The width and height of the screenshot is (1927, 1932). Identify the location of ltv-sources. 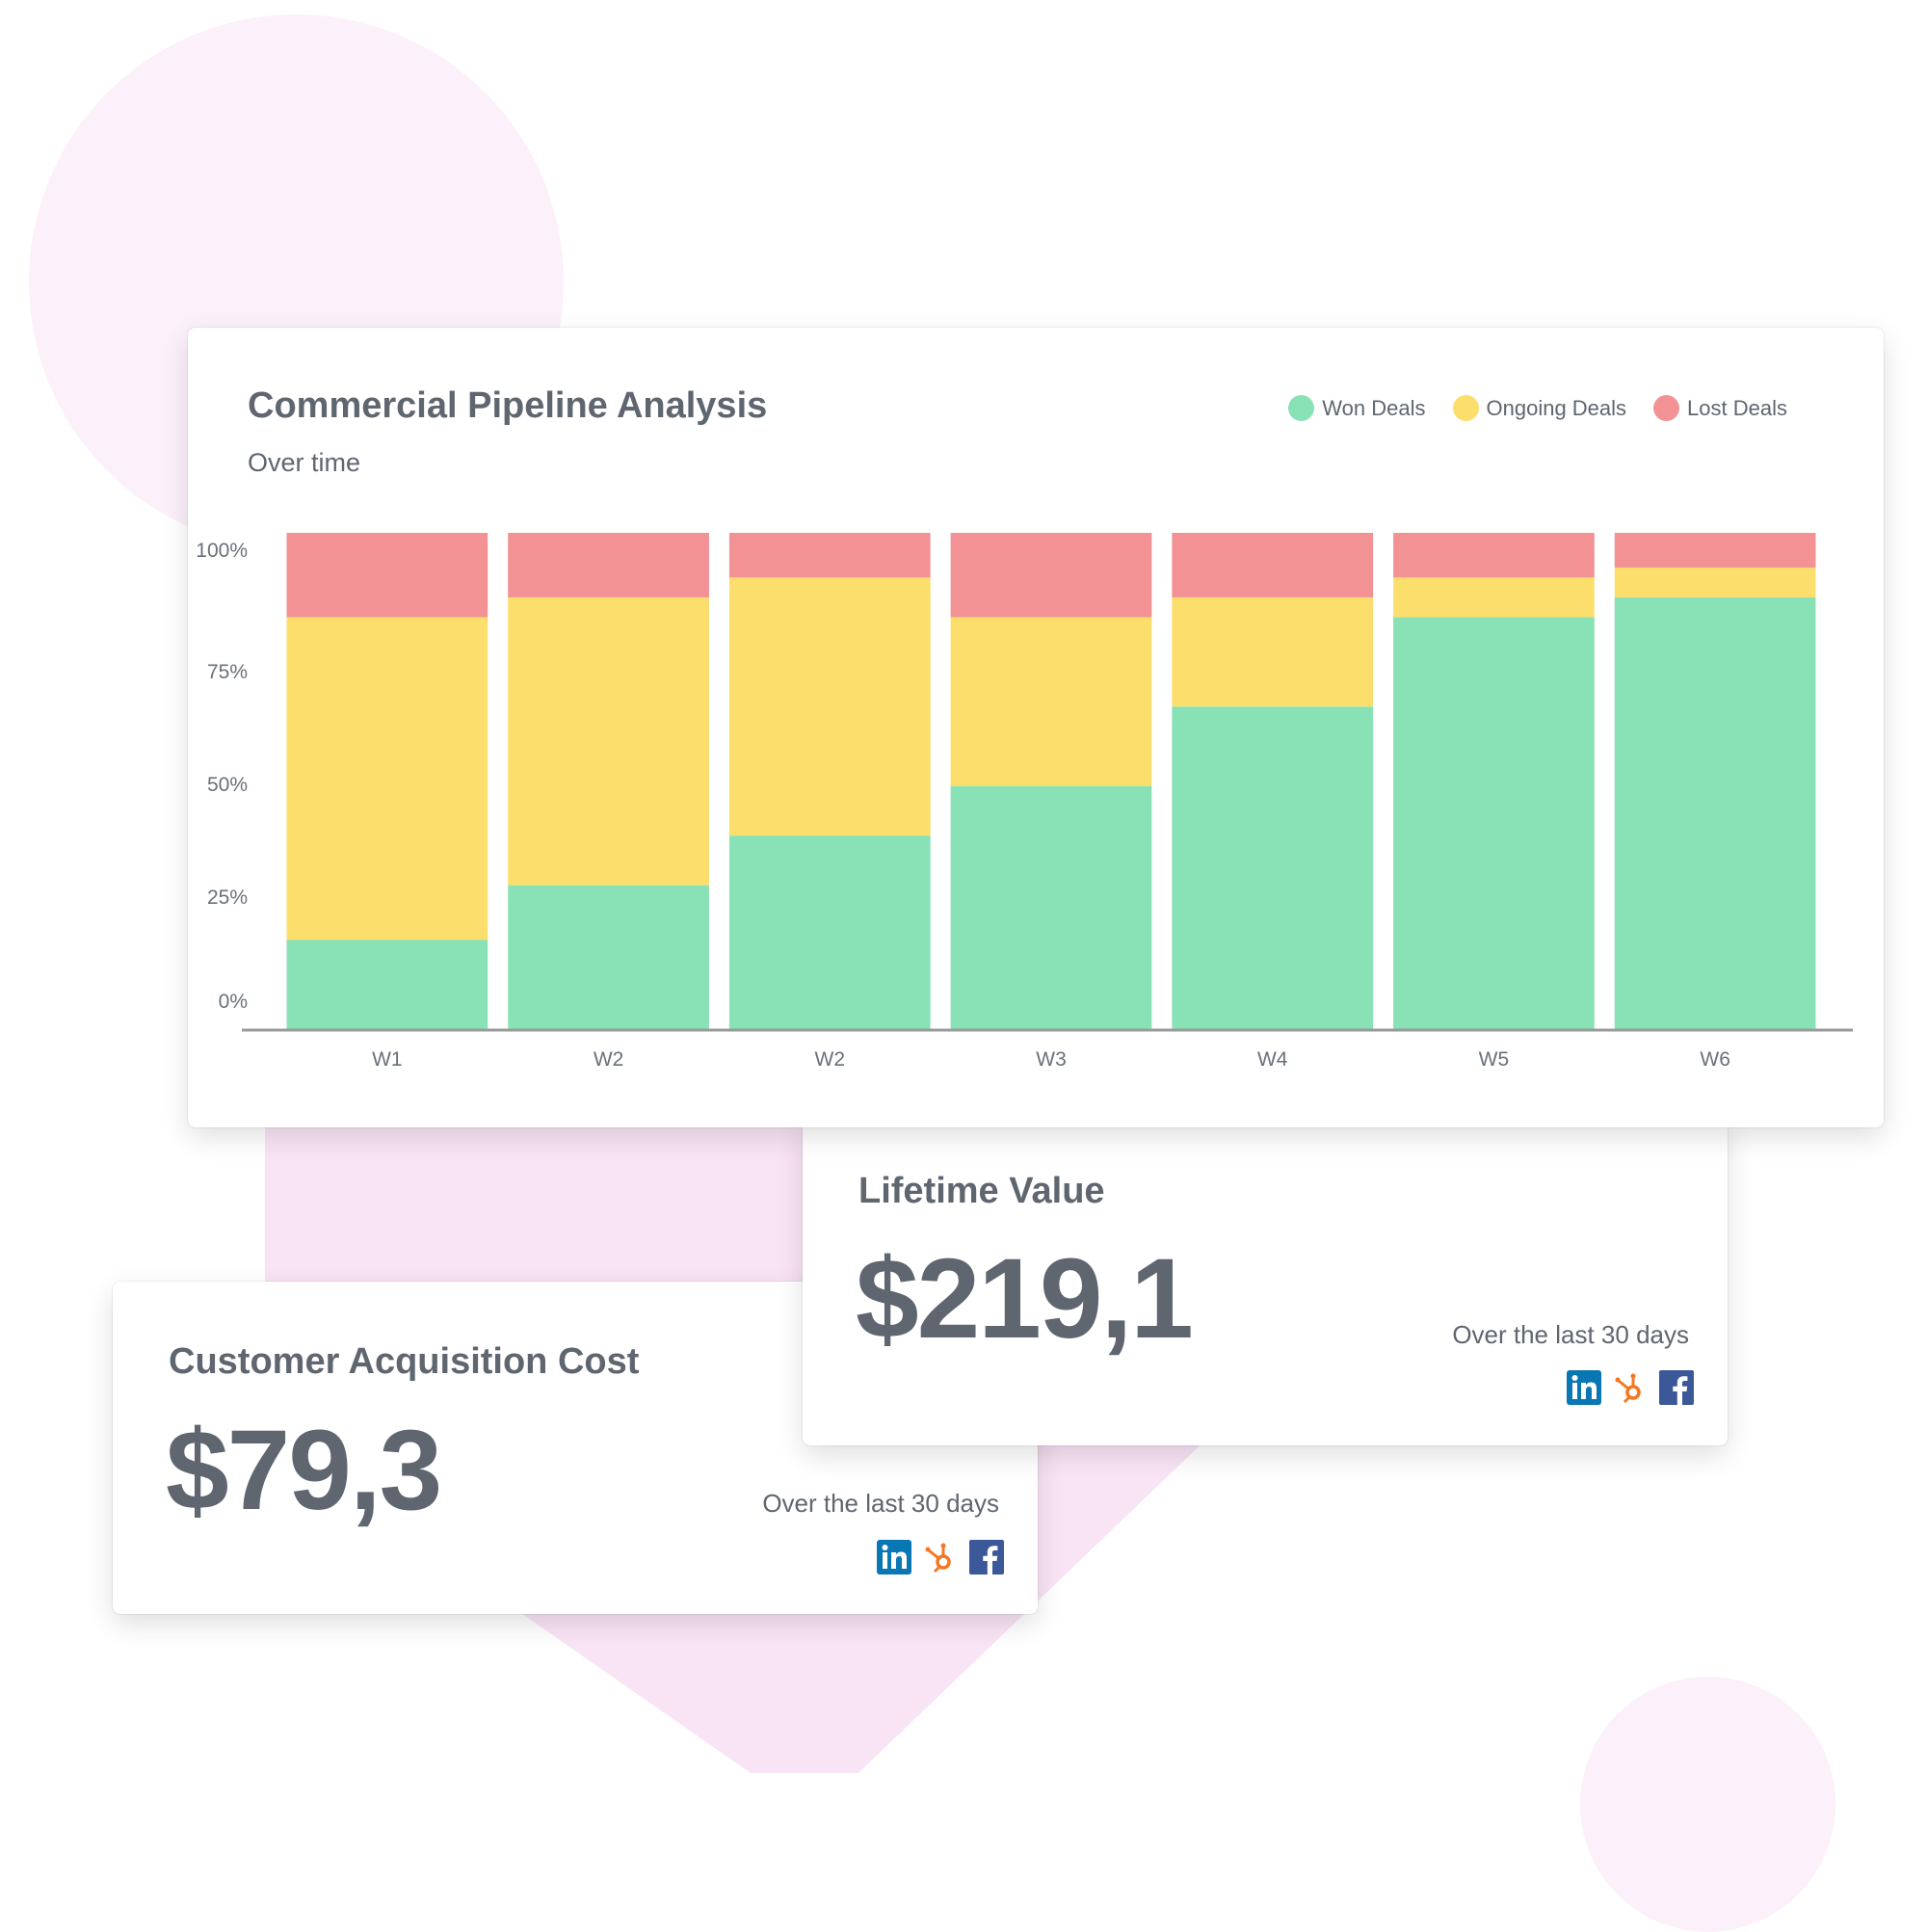
(1630, 1387).